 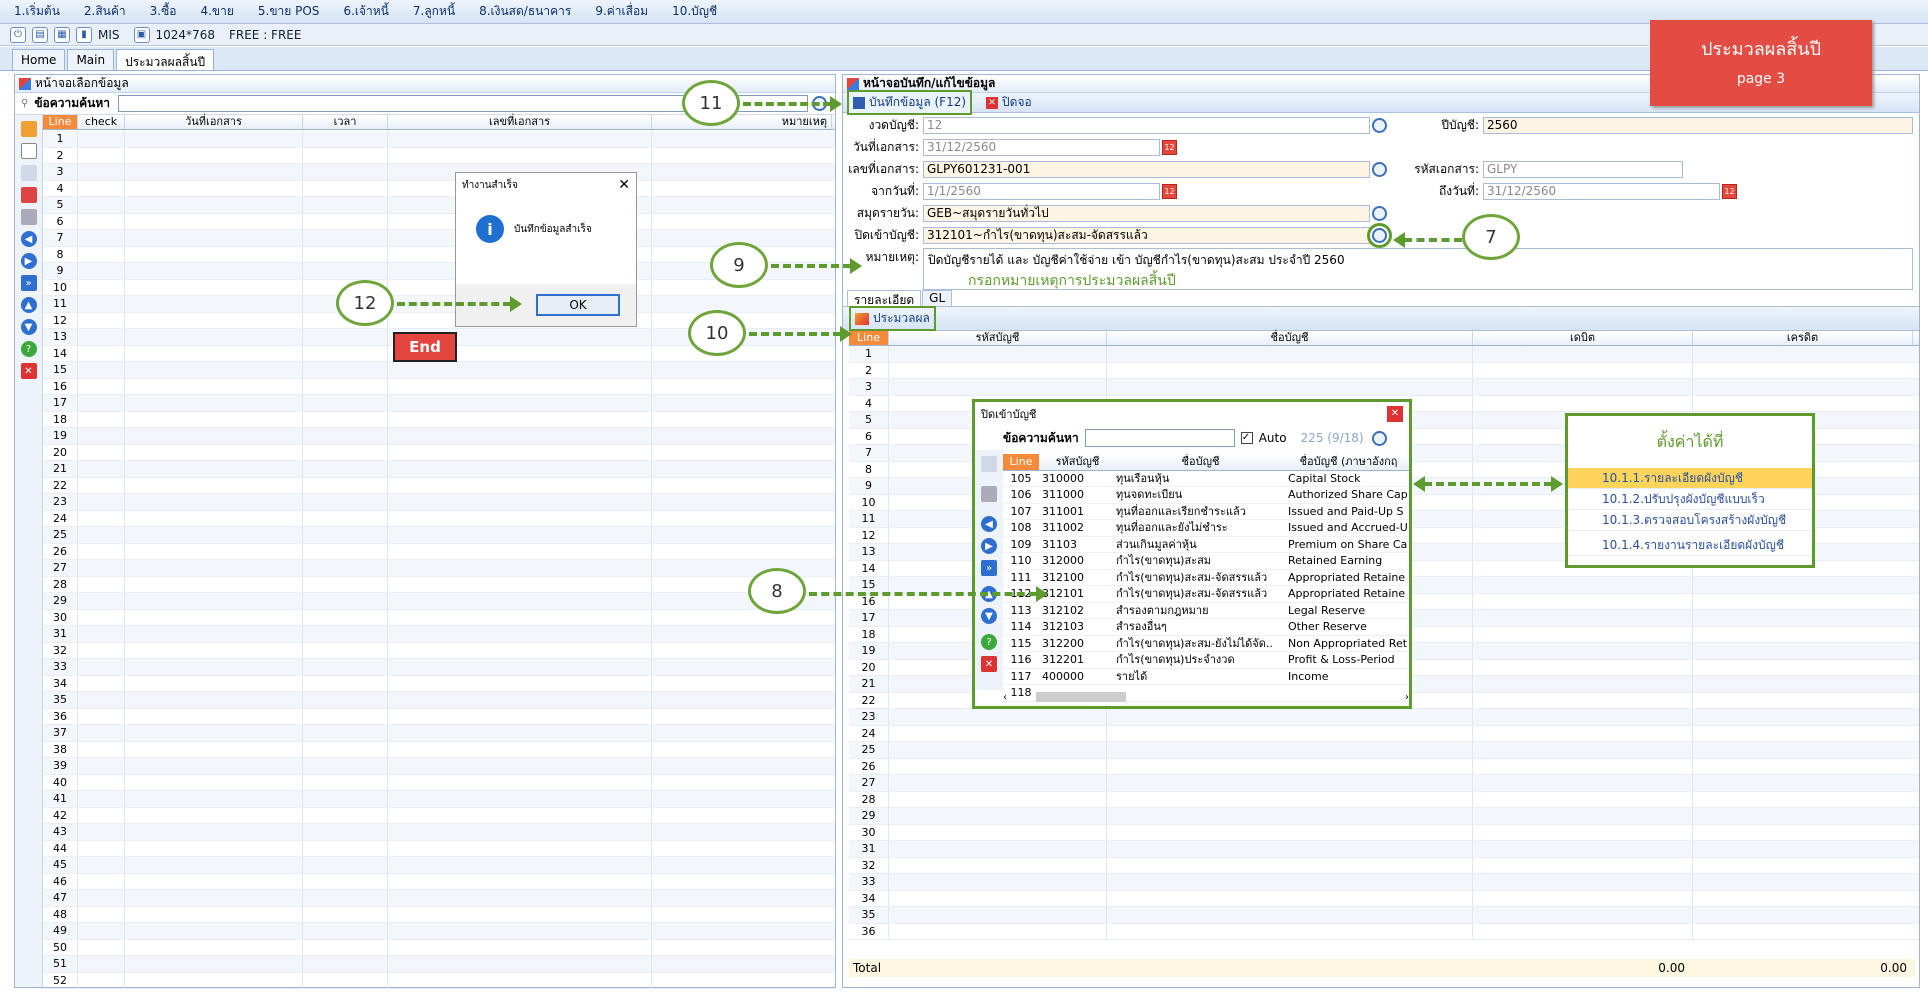 What do you see at coordinates (439, 848) in the screenshot?
I see `table-row: 44` at bounding box center [439, 848].